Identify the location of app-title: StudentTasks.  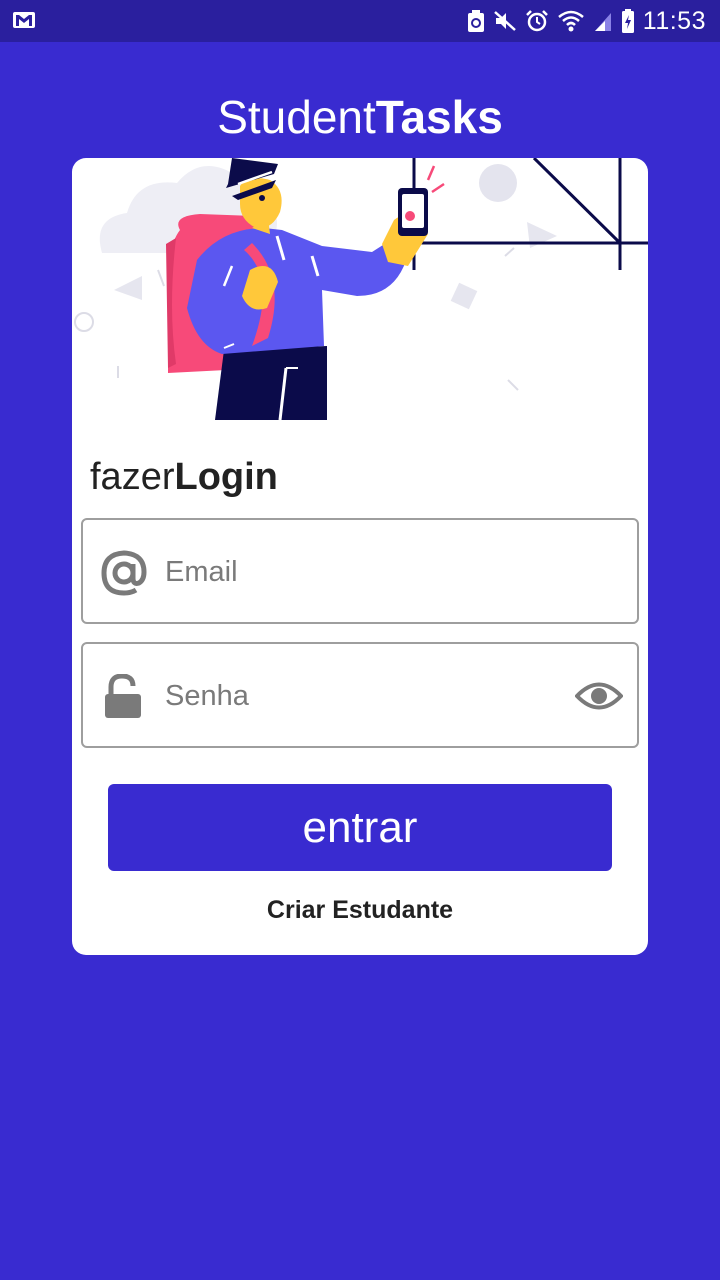
(360, 117).